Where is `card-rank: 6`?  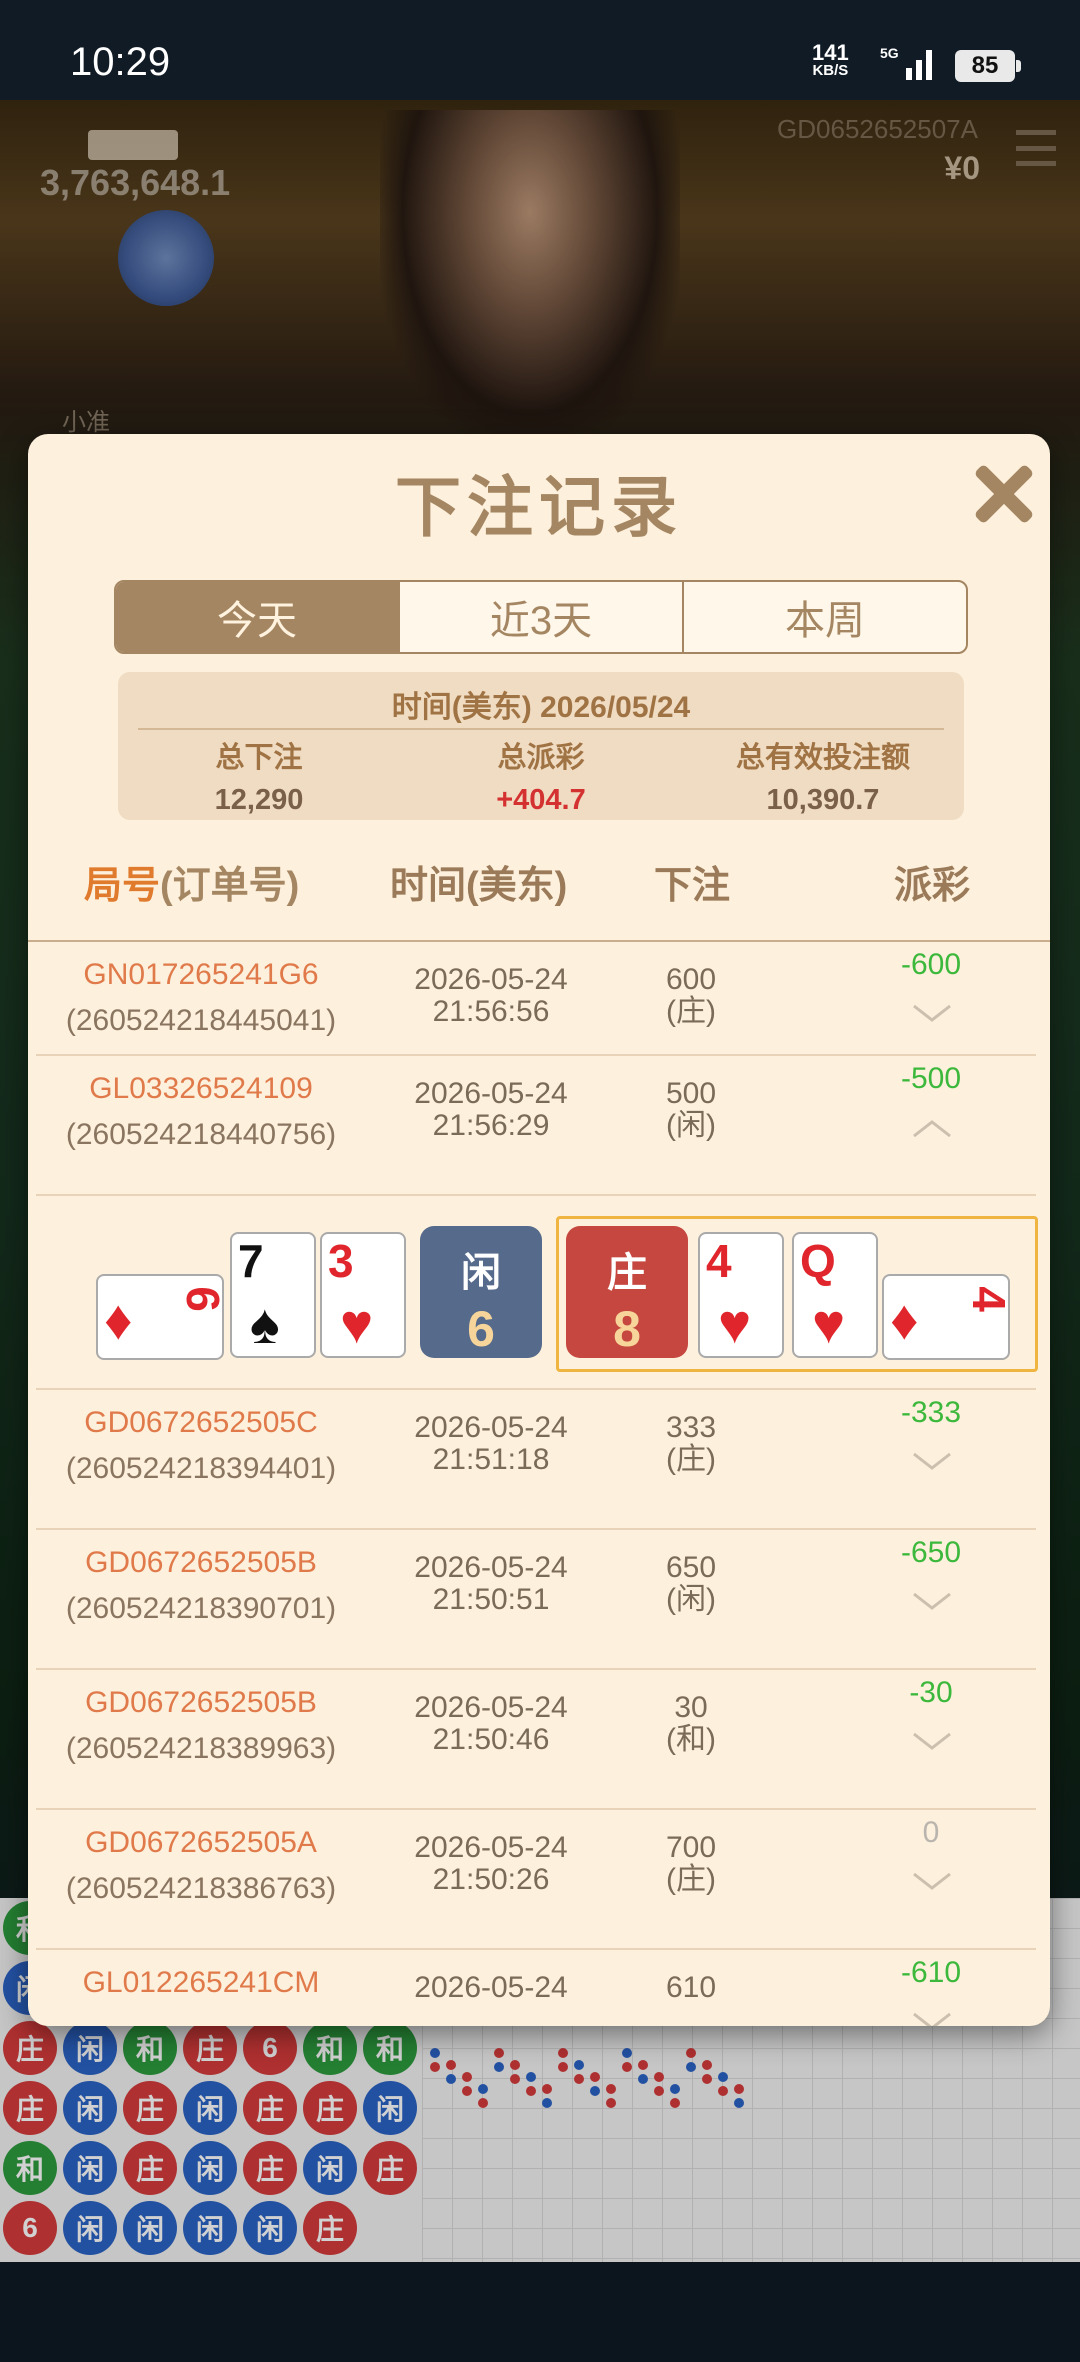 card-rank: 6 is located at coordinates (203, 1299).